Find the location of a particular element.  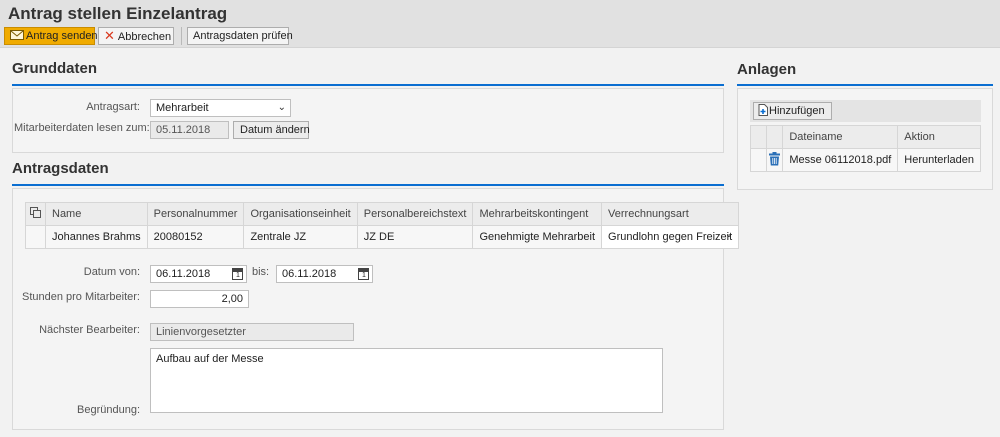

table-header-row: Dateiname Aktion is located at coordinates (865, 137).